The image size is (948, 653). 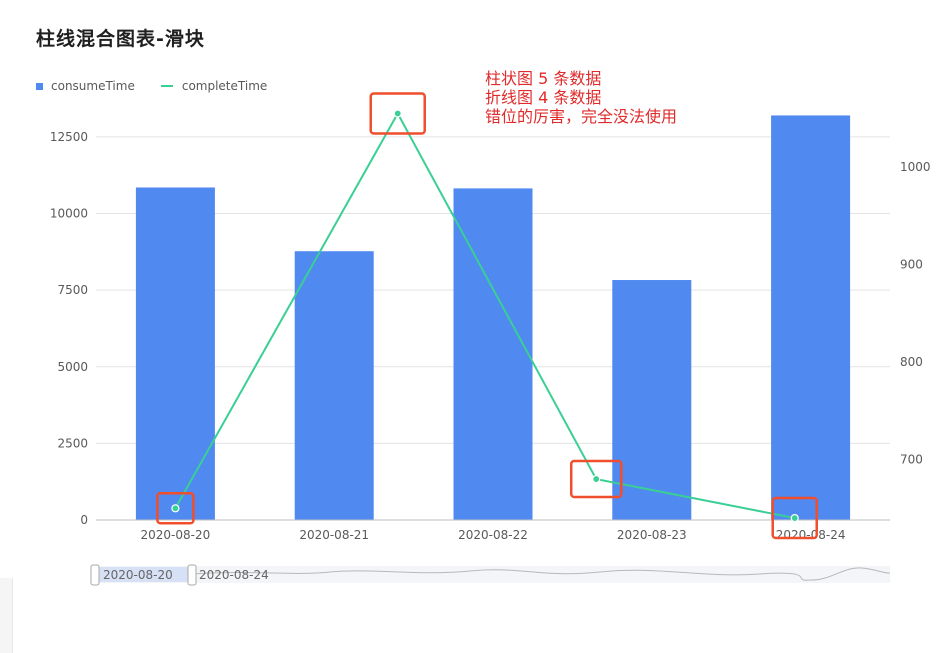 What do you see at coordinates (95, 575) in the screenshot?
I see `slider-handle-start` at bounding box center [95, 575].